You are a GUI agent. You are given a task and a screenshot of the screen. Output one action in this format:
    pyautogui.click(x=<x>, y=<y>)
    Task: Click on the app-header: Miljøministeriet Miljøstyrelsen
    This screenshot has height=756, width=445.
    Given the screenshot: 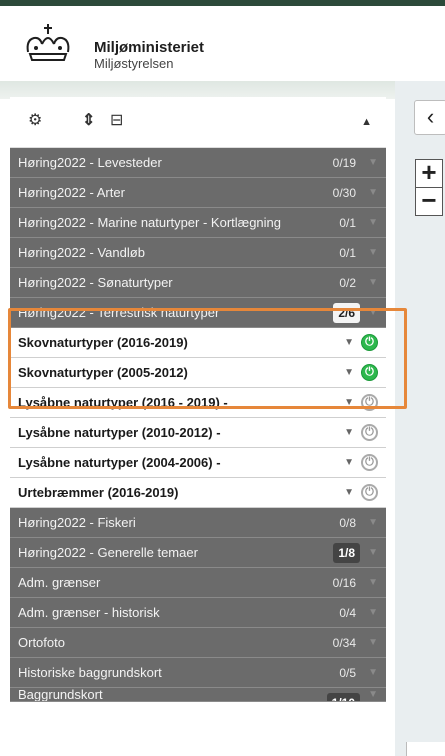 What is the action you would take?
    pyautogui.click(x=205, y=44)
    